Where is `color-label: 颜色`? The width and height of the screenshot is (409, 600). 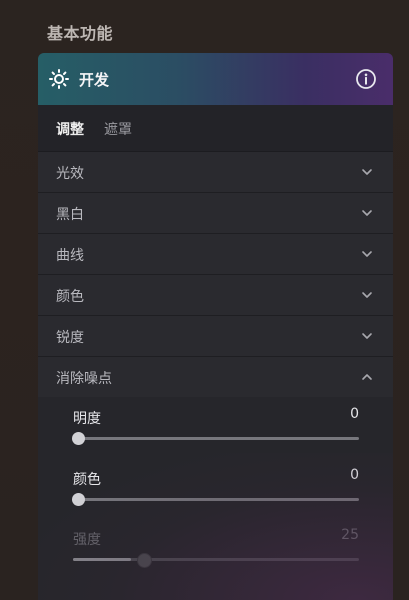
color-label: 颜色 is located at coordinates (87, 480).